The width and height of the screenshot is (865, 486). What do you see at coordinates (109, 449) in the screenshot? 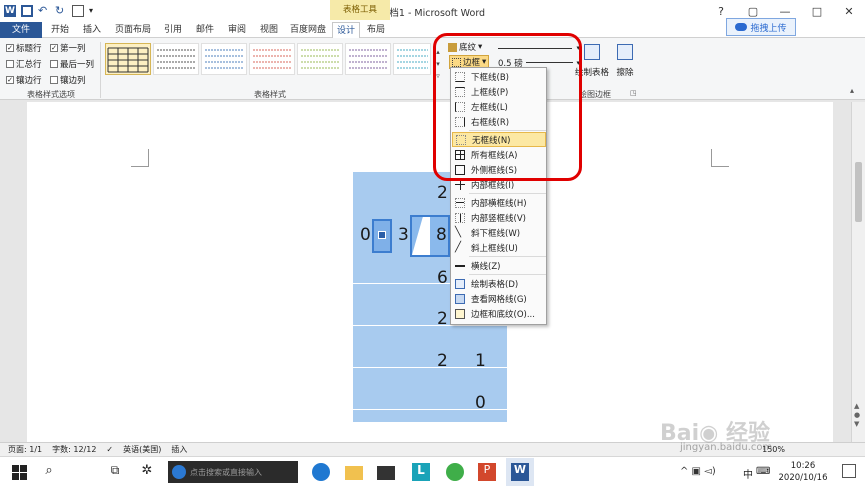
I see `proofing-icon: ✓` at bounding box center [109, 449].